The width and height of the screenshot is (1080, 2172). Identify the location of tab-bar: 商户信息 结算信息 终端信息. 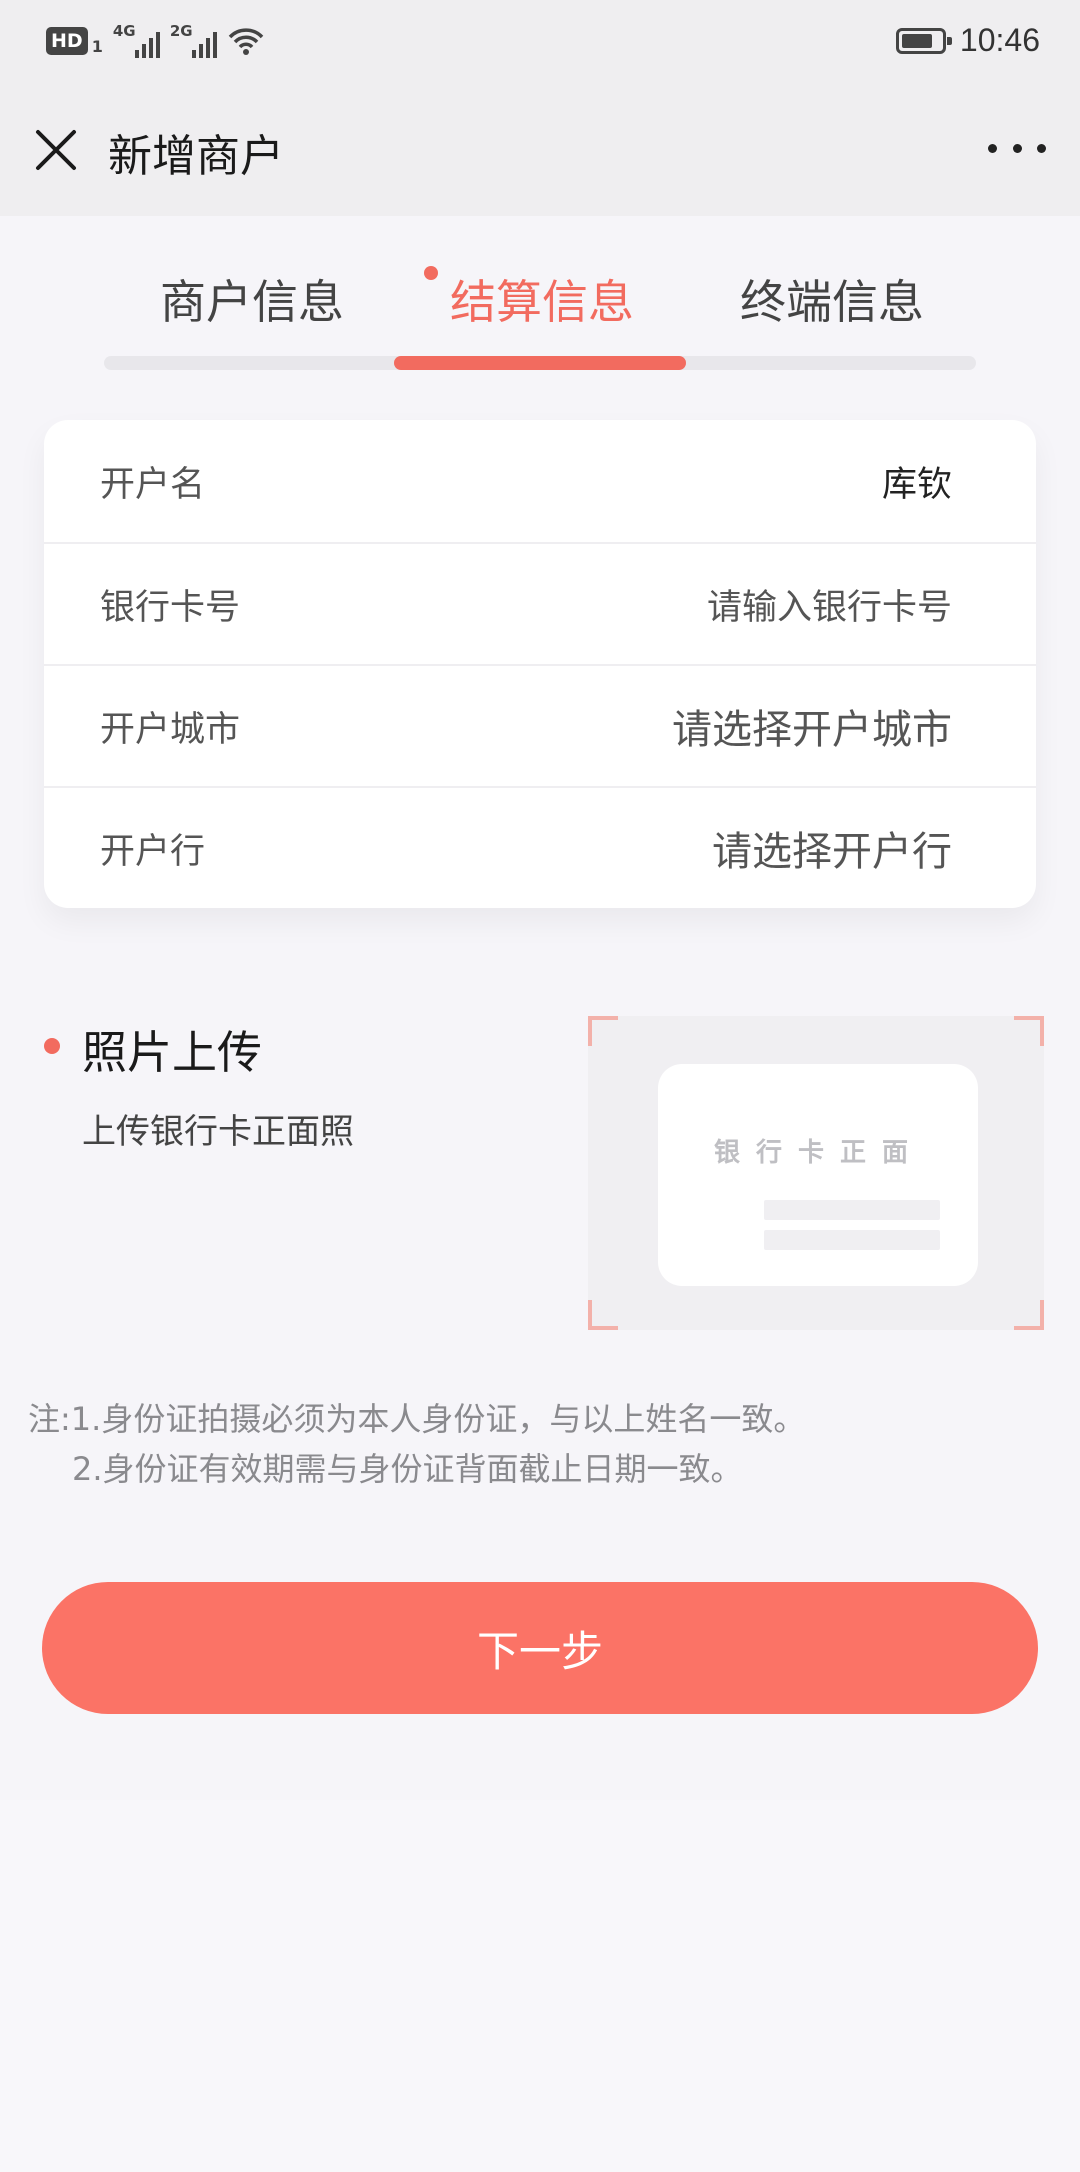
(540, 296).